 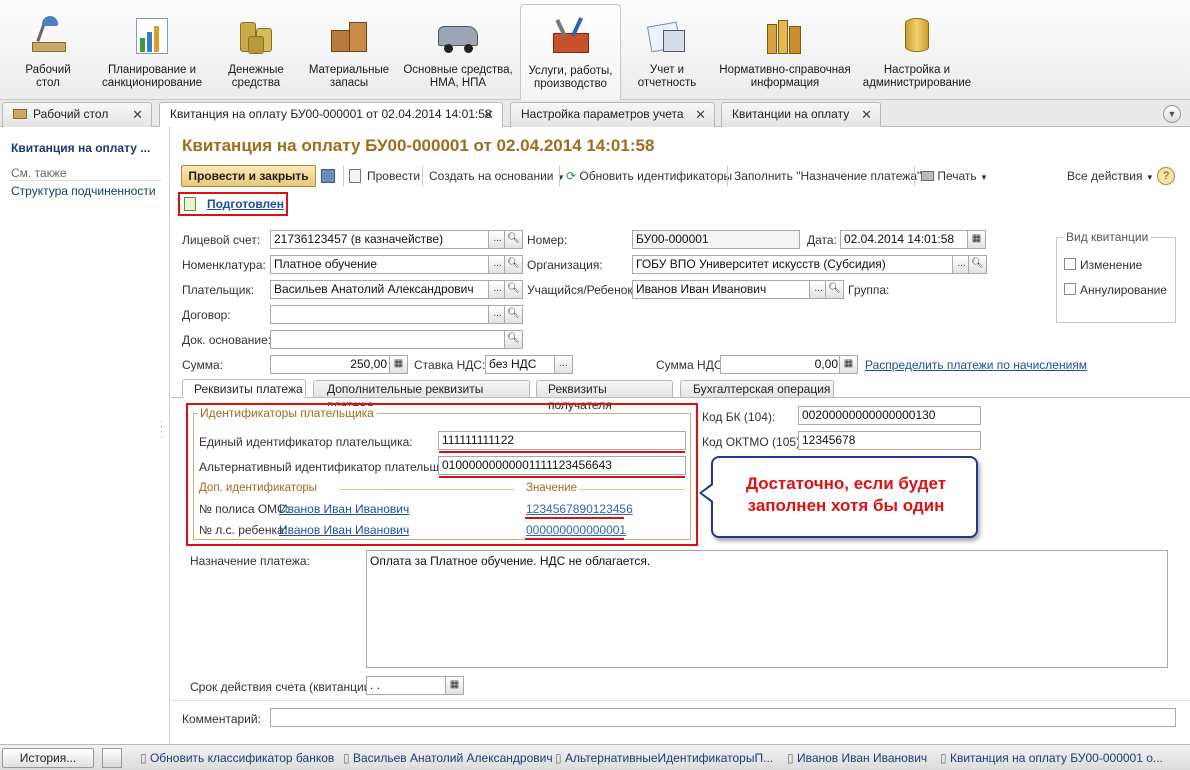 I want to click on child-value-link: 000000000000001, so click(x=576, y=530).